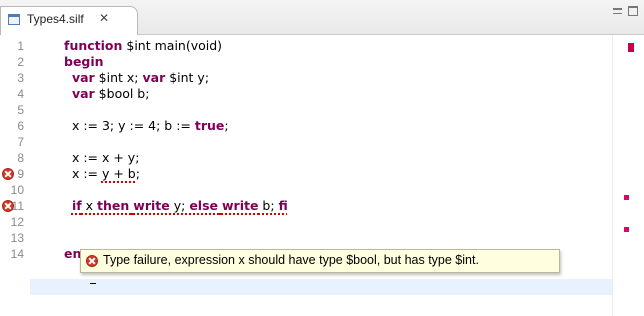 The height and width of the screenshot is (316, 644). I want to click on keyword-token: fi, so click(283, 205).